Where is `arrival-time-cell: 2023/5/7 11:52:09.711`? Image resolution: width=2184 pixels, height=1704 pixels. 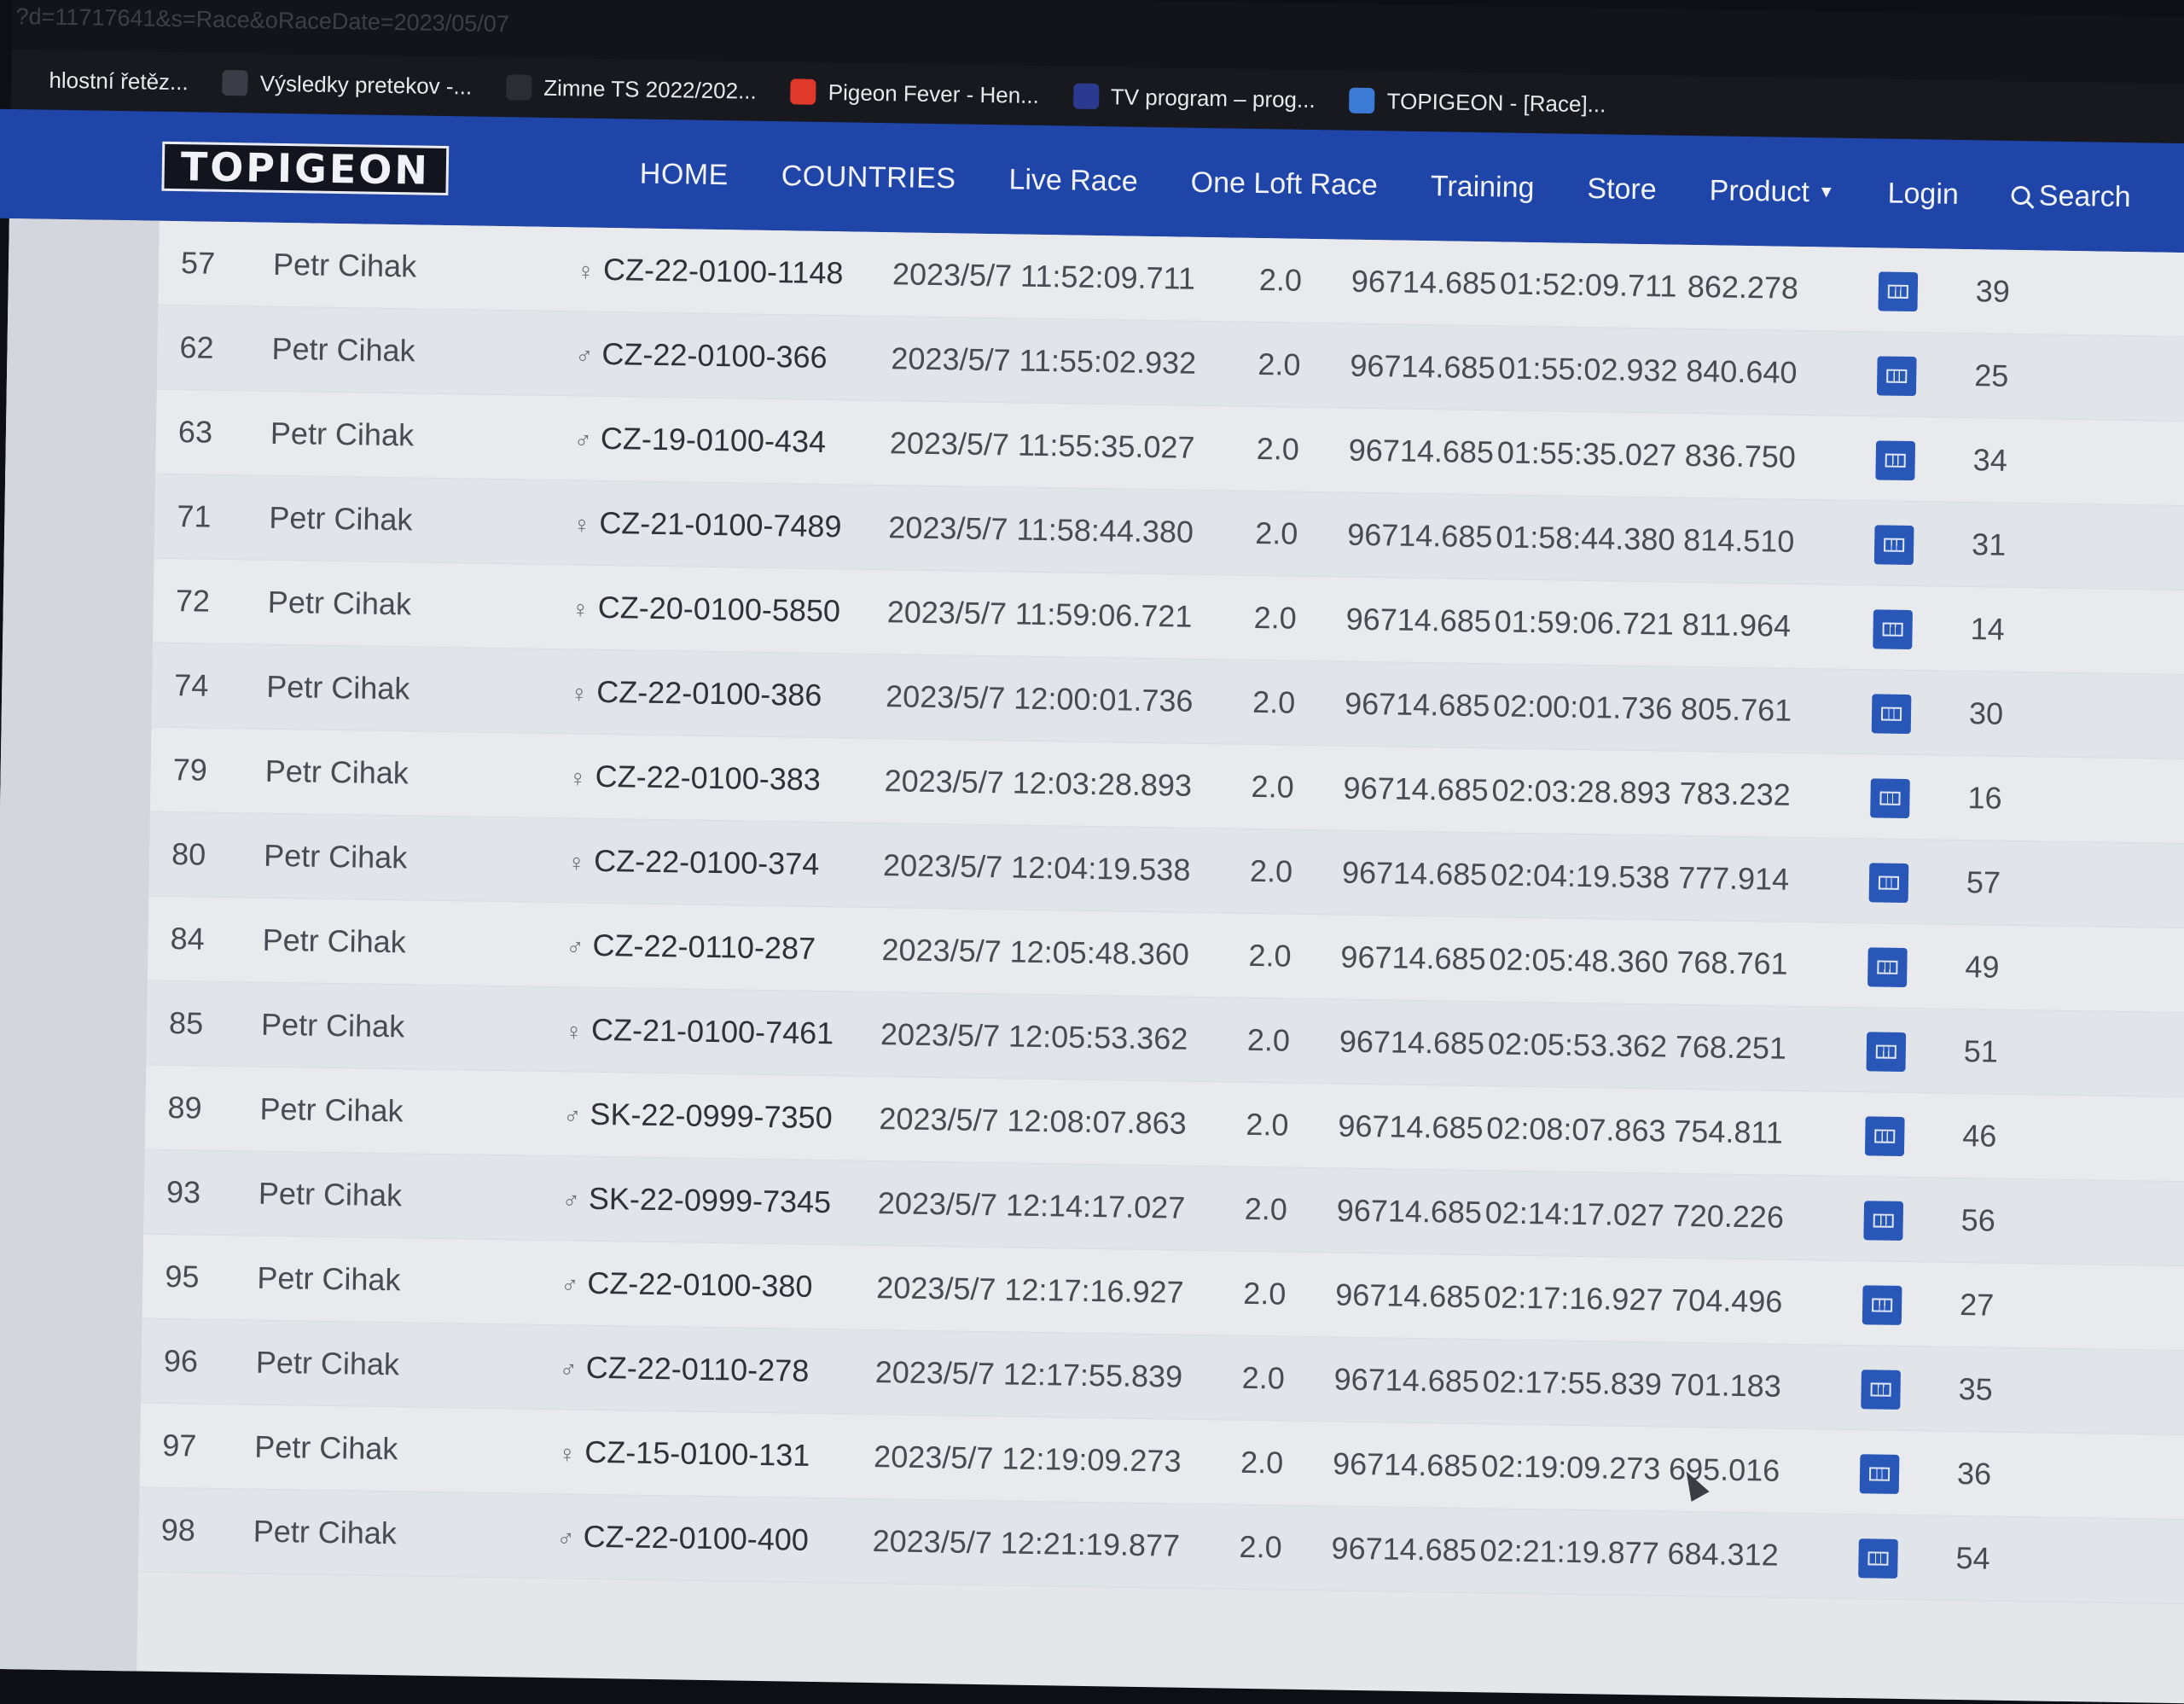 arrival-time-cell: 2023/5/7 11:52:09.711 is located at coordinates (1044, 276).